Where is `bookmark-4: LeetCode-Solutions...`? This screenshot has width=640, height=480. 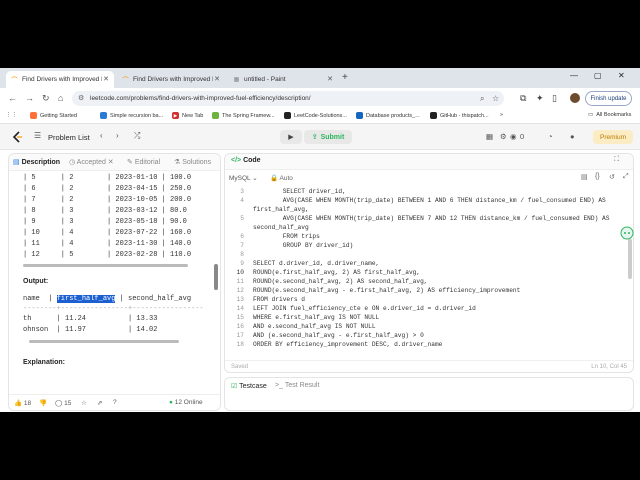 bookmark-4: LeetCode-Solutions... is located at coordinates (315, 115).